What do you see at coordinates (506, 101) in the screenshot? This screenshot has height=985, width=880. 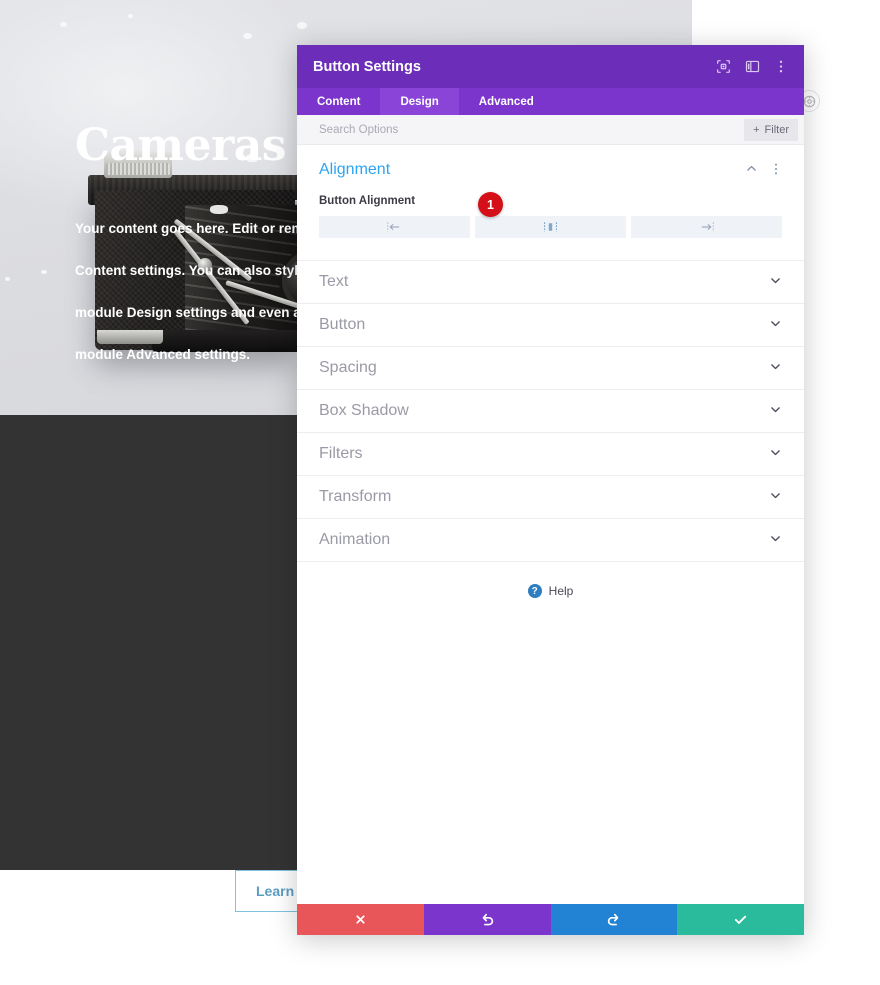 I see `tab-advanced: Advanced` at bounding box center [506, 101].